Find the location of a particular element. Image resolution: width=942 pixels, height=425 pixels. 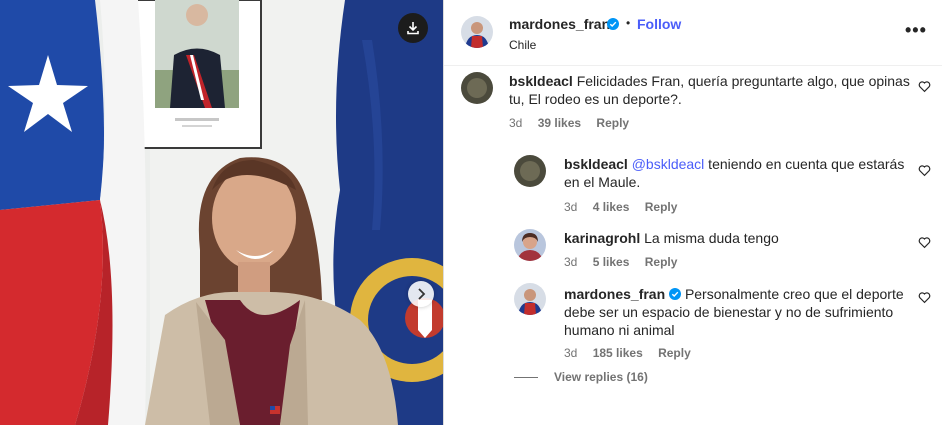

next-image-button is located at coordinates (421, 294).